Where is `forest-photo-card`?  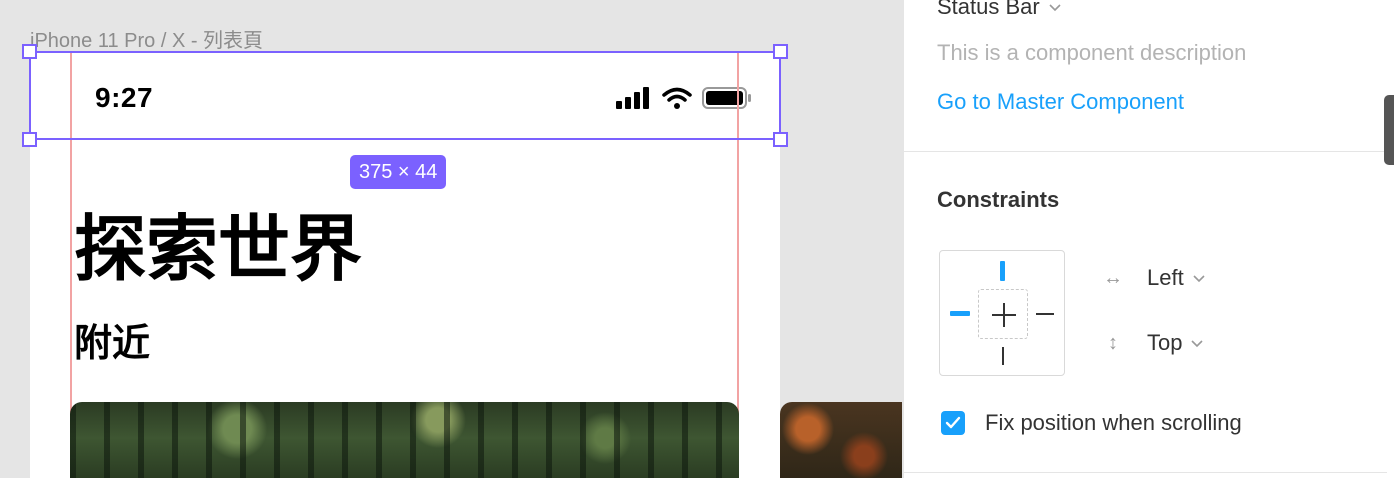
forest-photo-card is located at coordinates (404, 440).